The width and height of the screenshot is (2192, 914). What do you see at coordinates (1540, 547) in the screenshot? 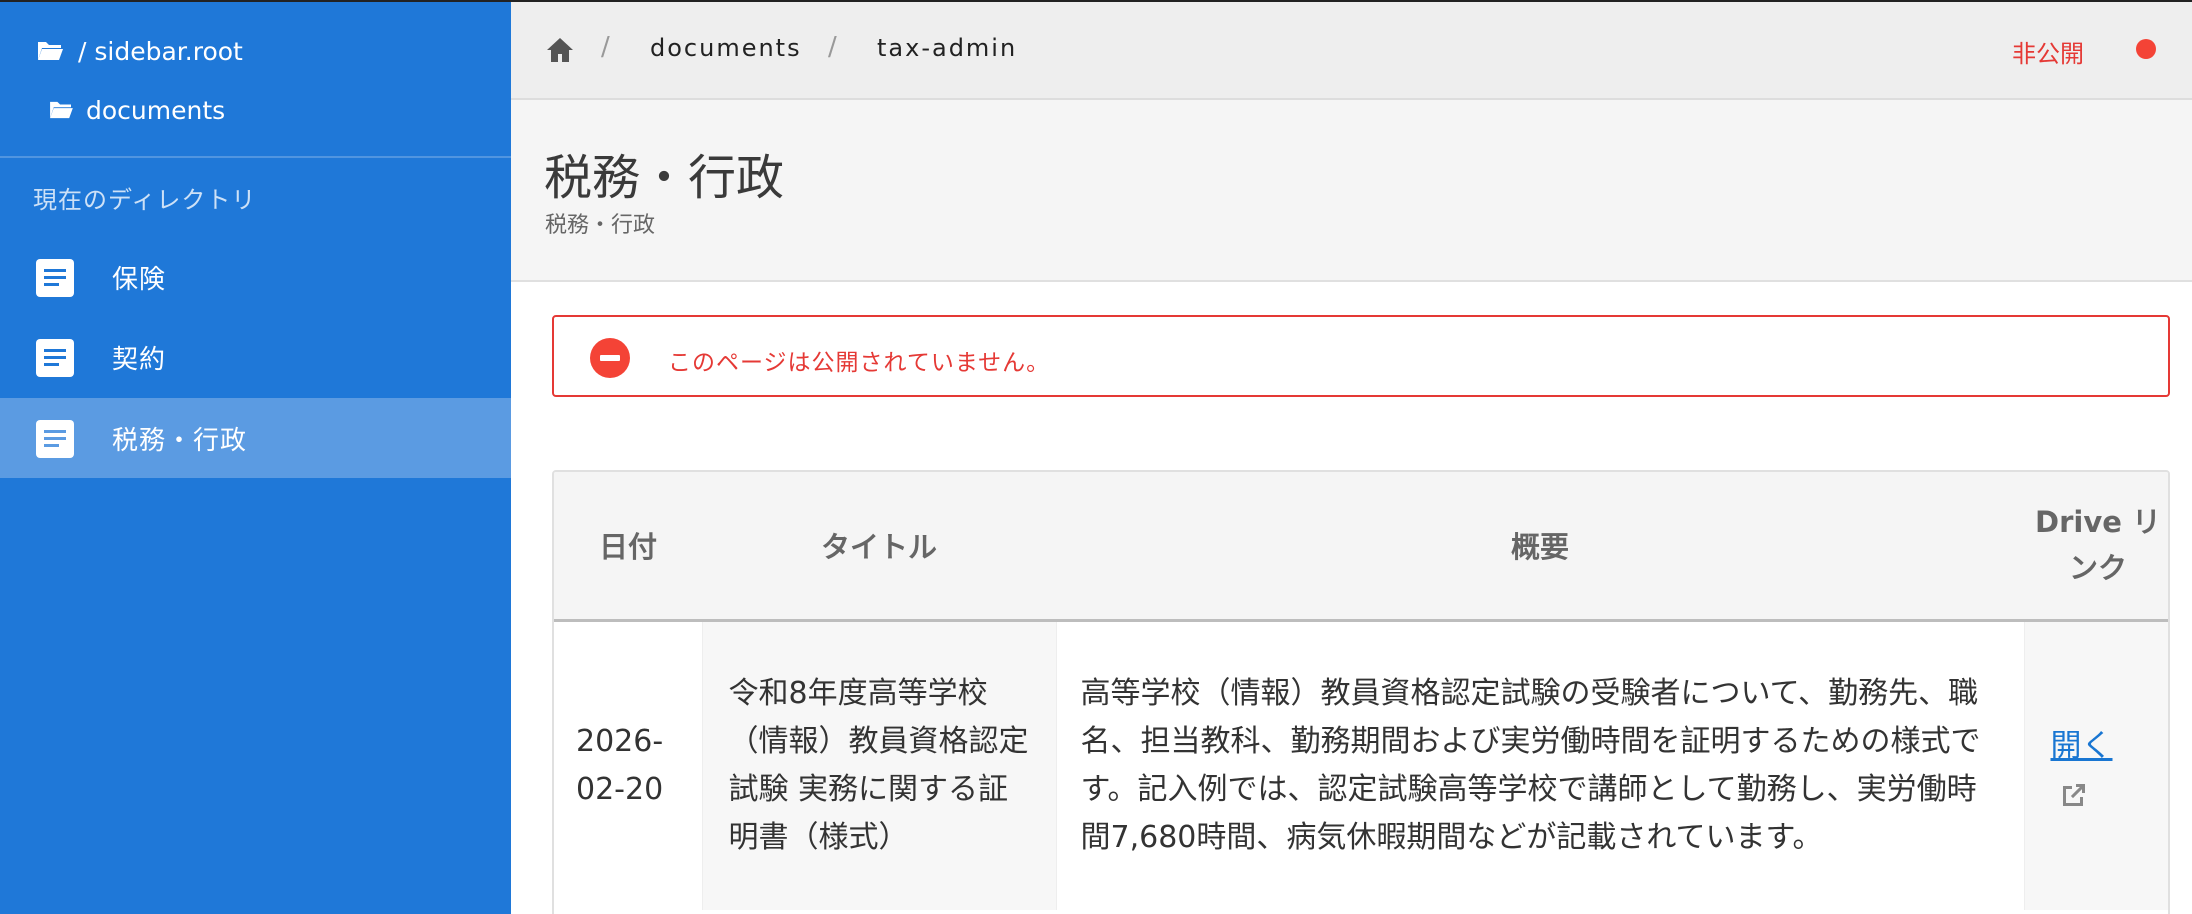
I see `column-header-summary: 概要` at bounding box center [1540, 547].